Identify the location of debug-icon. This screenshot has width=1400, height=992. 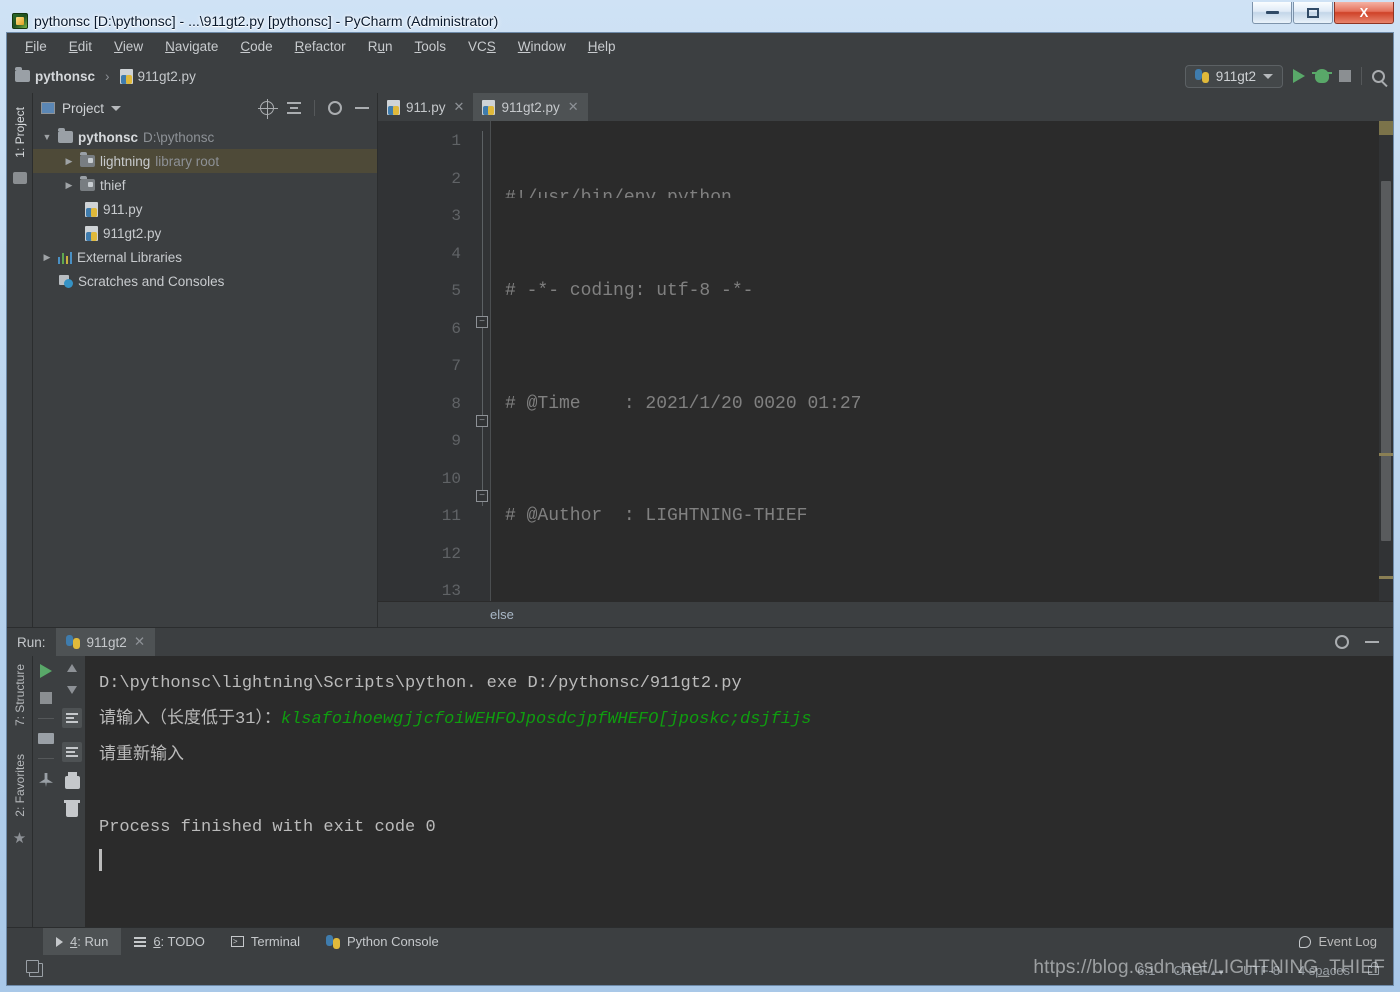
(1322, 76).